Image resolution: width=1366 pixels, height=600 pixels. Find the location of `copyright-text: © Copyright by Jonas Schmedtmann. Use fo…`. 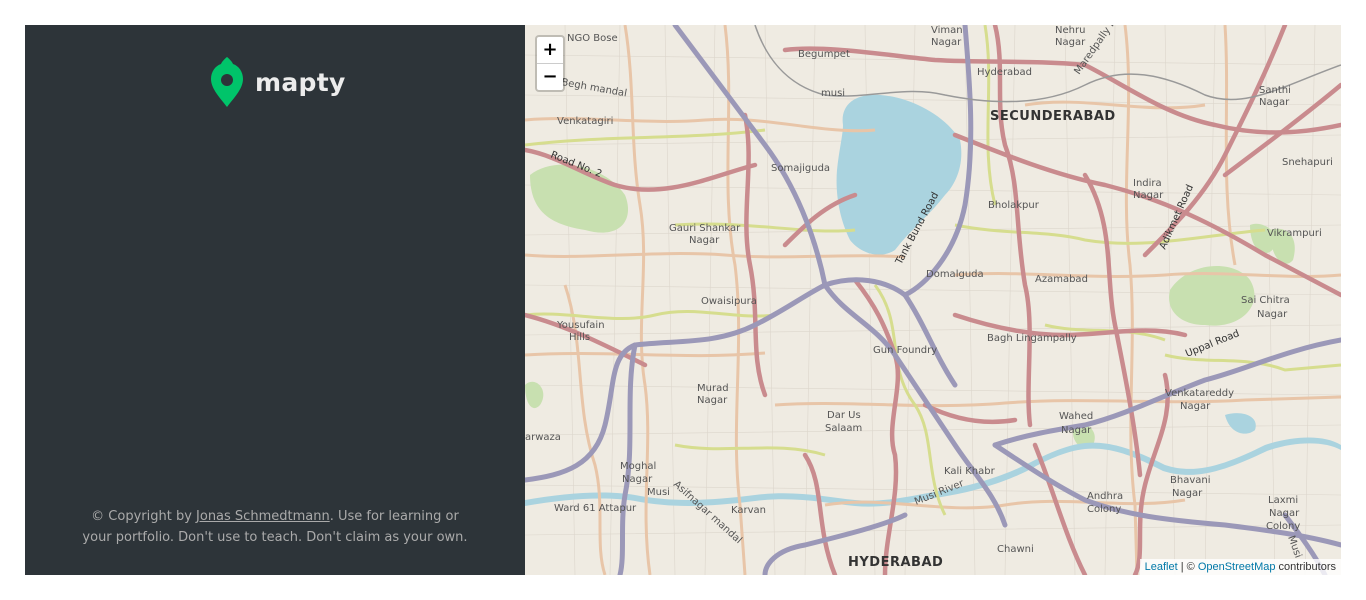

copyright-text: © Copyright by Jonas Schmedtmann. Use fo… is located at coordinates (275, 527).